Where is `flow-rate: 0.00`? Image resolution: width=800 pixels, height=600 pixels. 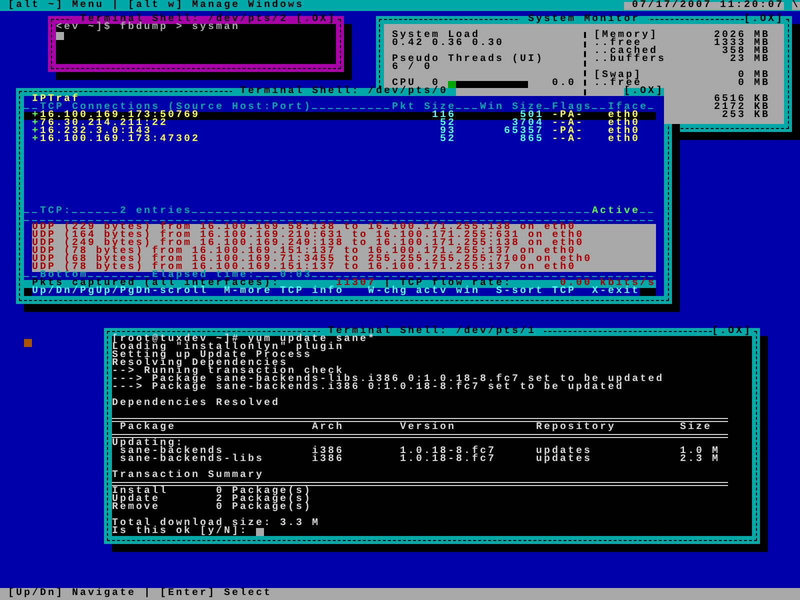 flow-rate: 0.00 is located at coordinates (576, 284).